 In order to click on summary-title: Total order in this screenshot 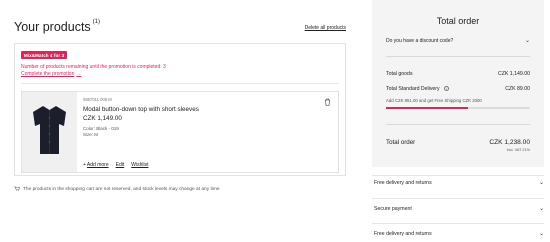, I will do `click(458, 21)`.